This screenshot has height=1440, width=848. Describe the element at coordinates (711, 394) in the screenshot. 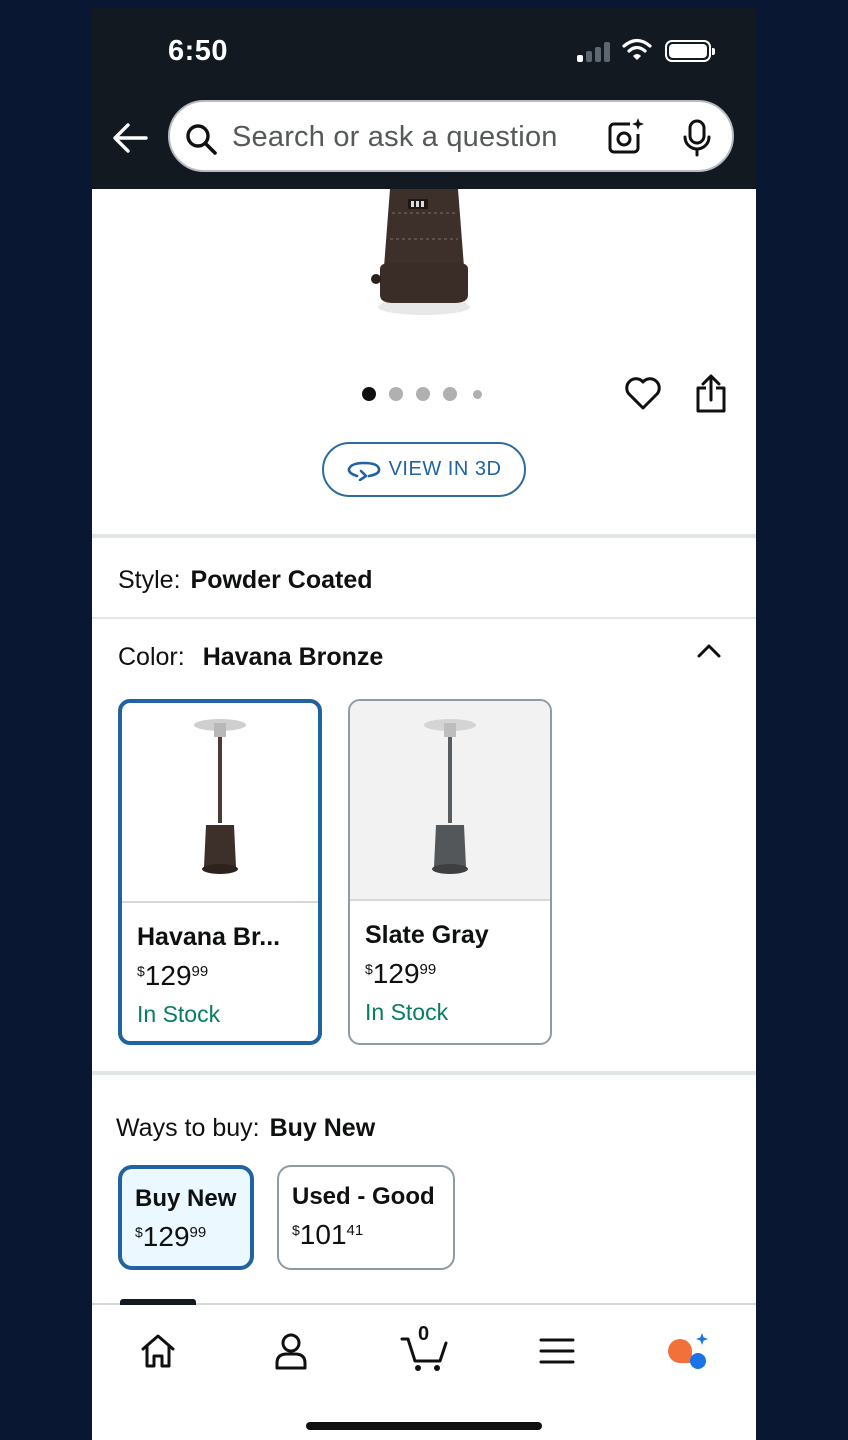

I see `share-icon` at that location.